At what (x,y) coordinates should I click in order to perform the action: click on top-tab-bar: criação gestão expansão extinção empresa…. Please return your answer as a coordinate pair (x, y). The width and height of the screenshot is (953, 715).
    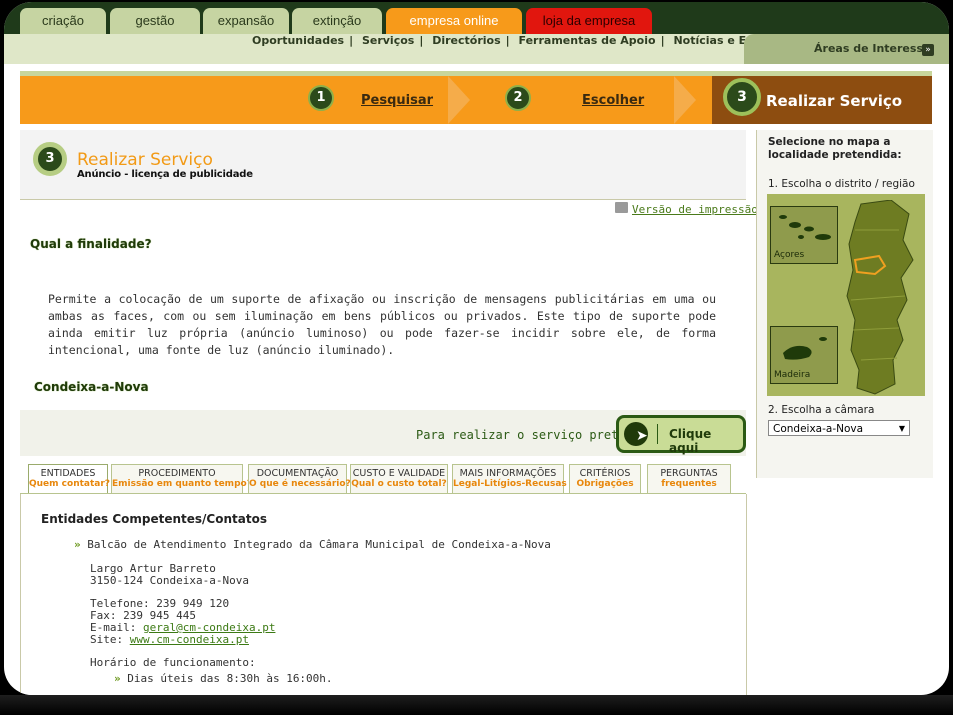
    Looking at the image, I should click on (476, 18).